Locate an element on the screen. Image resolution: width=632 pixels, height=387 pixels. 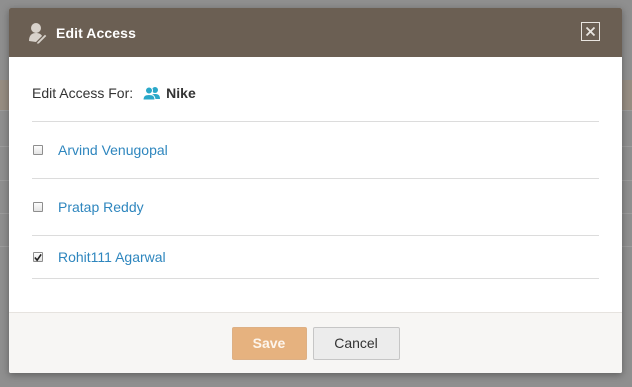
entity-name: Nike is located at coordinates (181, 93).